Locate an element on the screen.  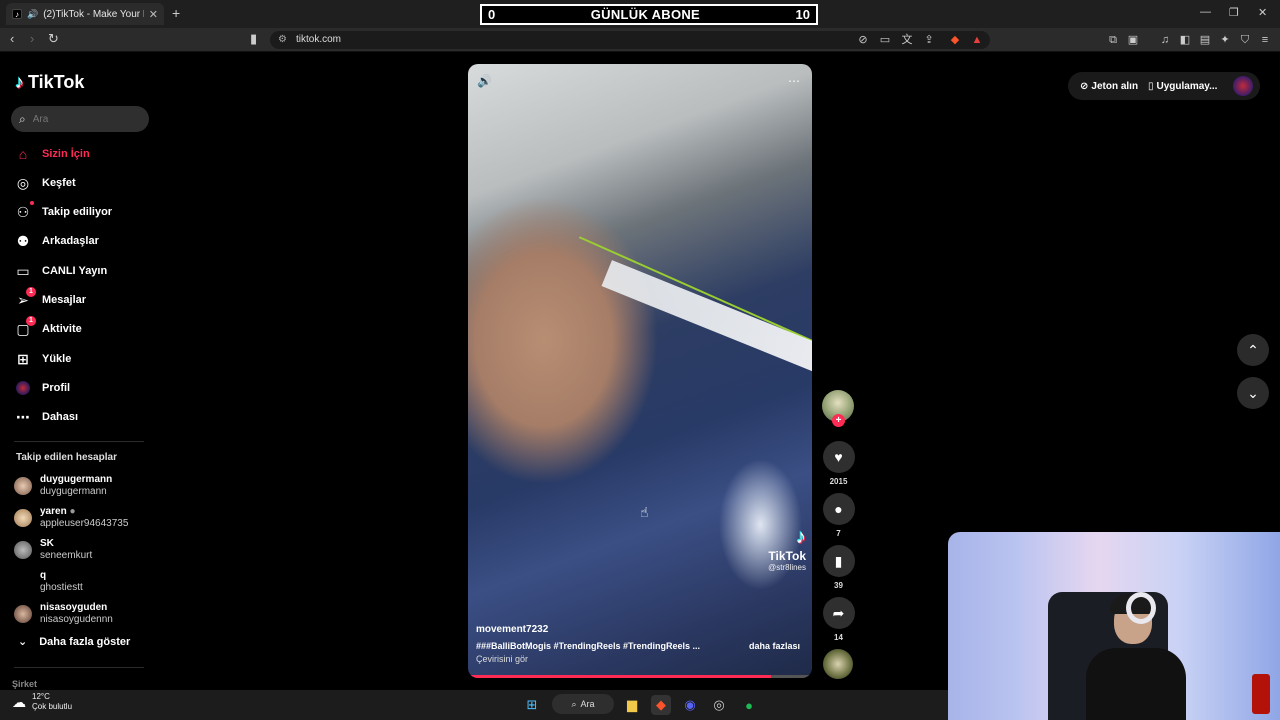
overlay-title: GÜNLÜK ABONE is located at coordinates (645, 14).